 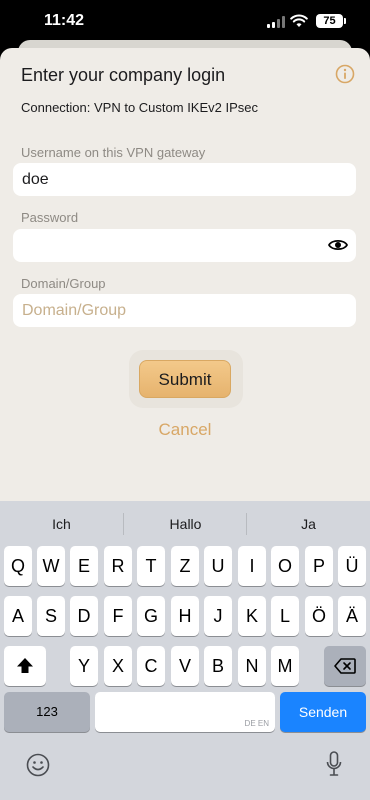 What do you see at coordinates (84, 616) in the screenshot?
I see `key-d: D` at bounding box center [84, 616].